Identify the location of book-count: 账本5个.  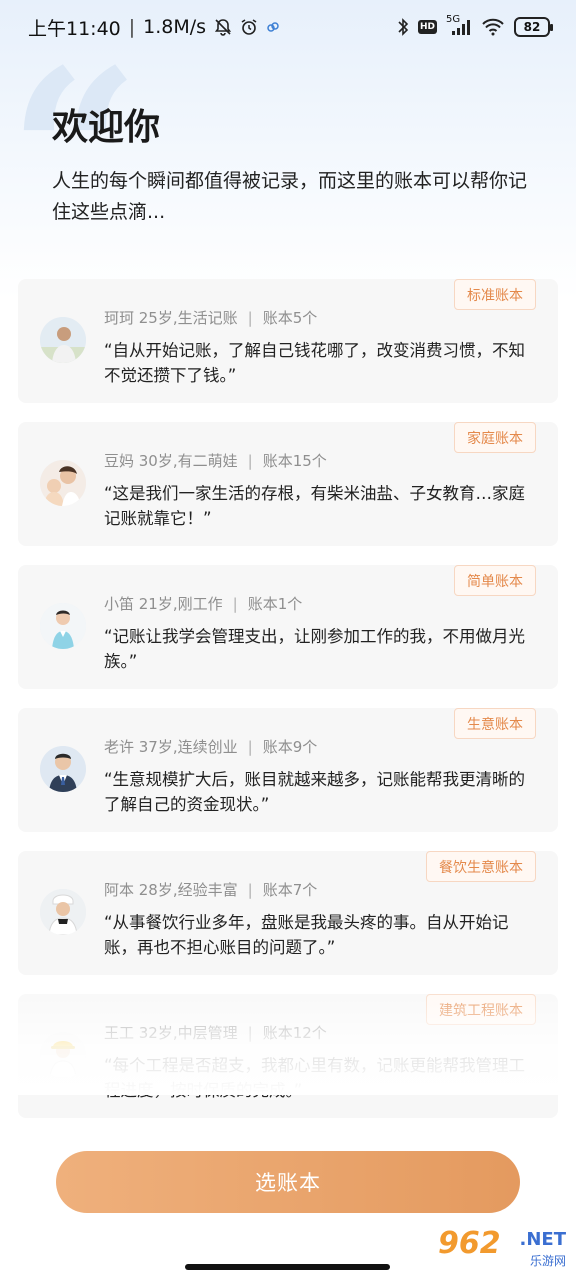
(290, 318).